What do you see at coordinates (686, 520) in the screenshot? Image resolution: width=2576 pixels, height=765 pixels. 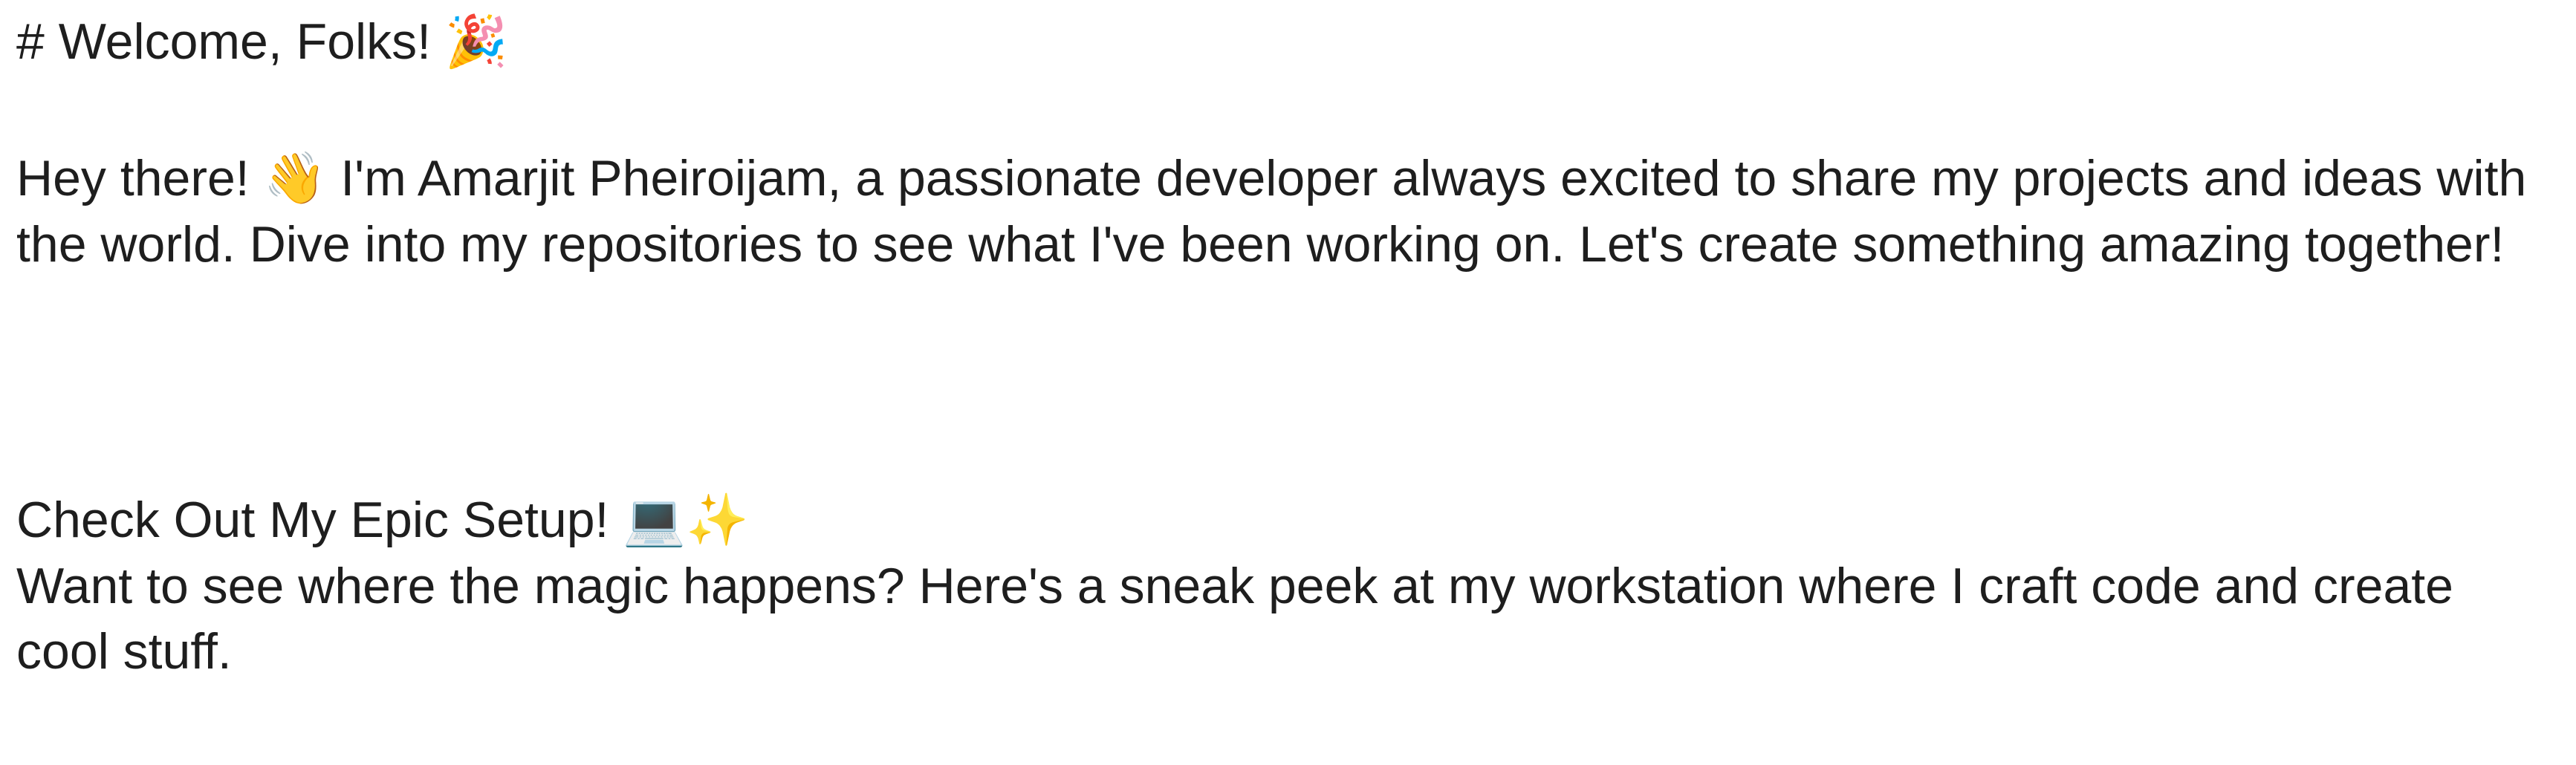 I see `laptop-sparkles-icon: 💻✨` at bounding box center [686, 520].